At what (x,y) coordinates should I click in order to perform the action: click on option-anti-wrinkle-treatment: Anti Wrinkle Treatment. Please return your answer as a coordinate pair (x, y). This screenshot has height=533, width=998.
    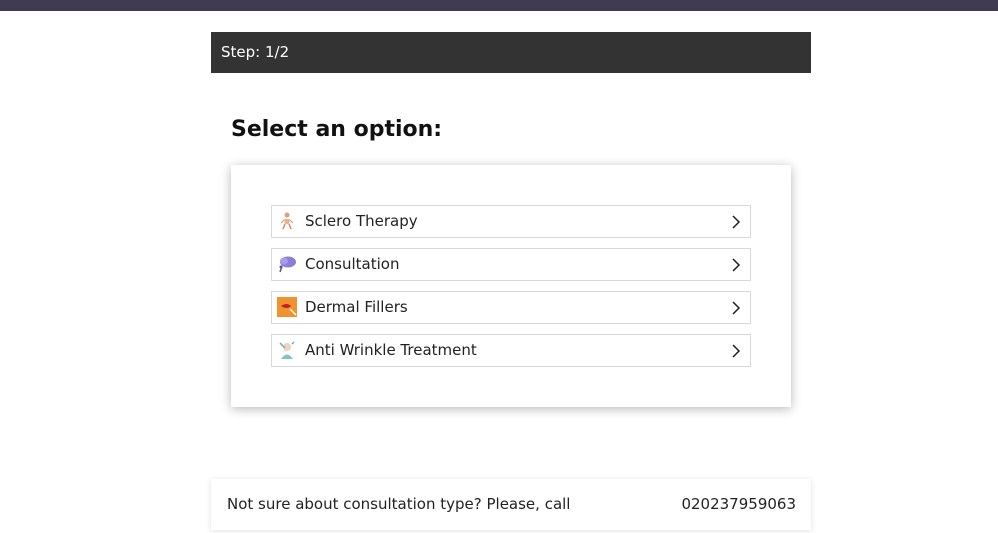
    Looking at the image, I should click on (511, 350).